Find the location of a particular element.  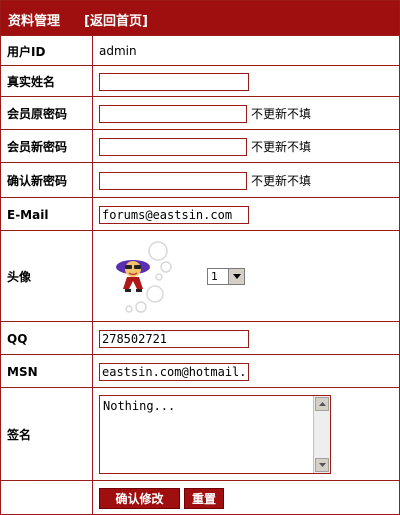

chevron-down-icon is located at coordinates (236, 276).